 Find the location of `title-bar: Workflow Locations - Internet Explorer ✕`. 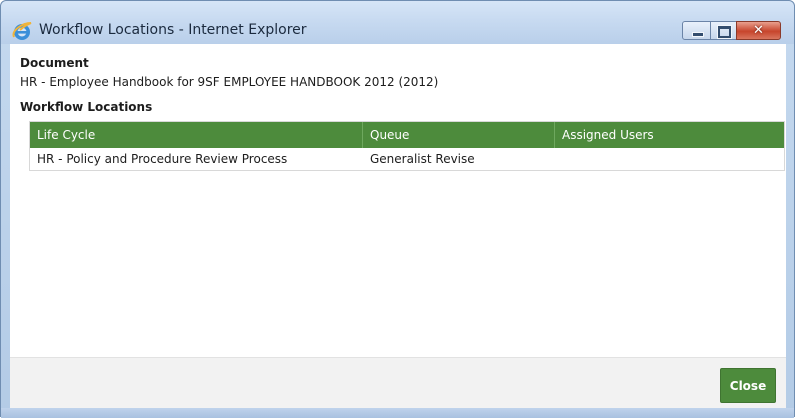

title-bar: Workflow Locations - Internet Explorer ✕ is located at coordinates (397, 22).